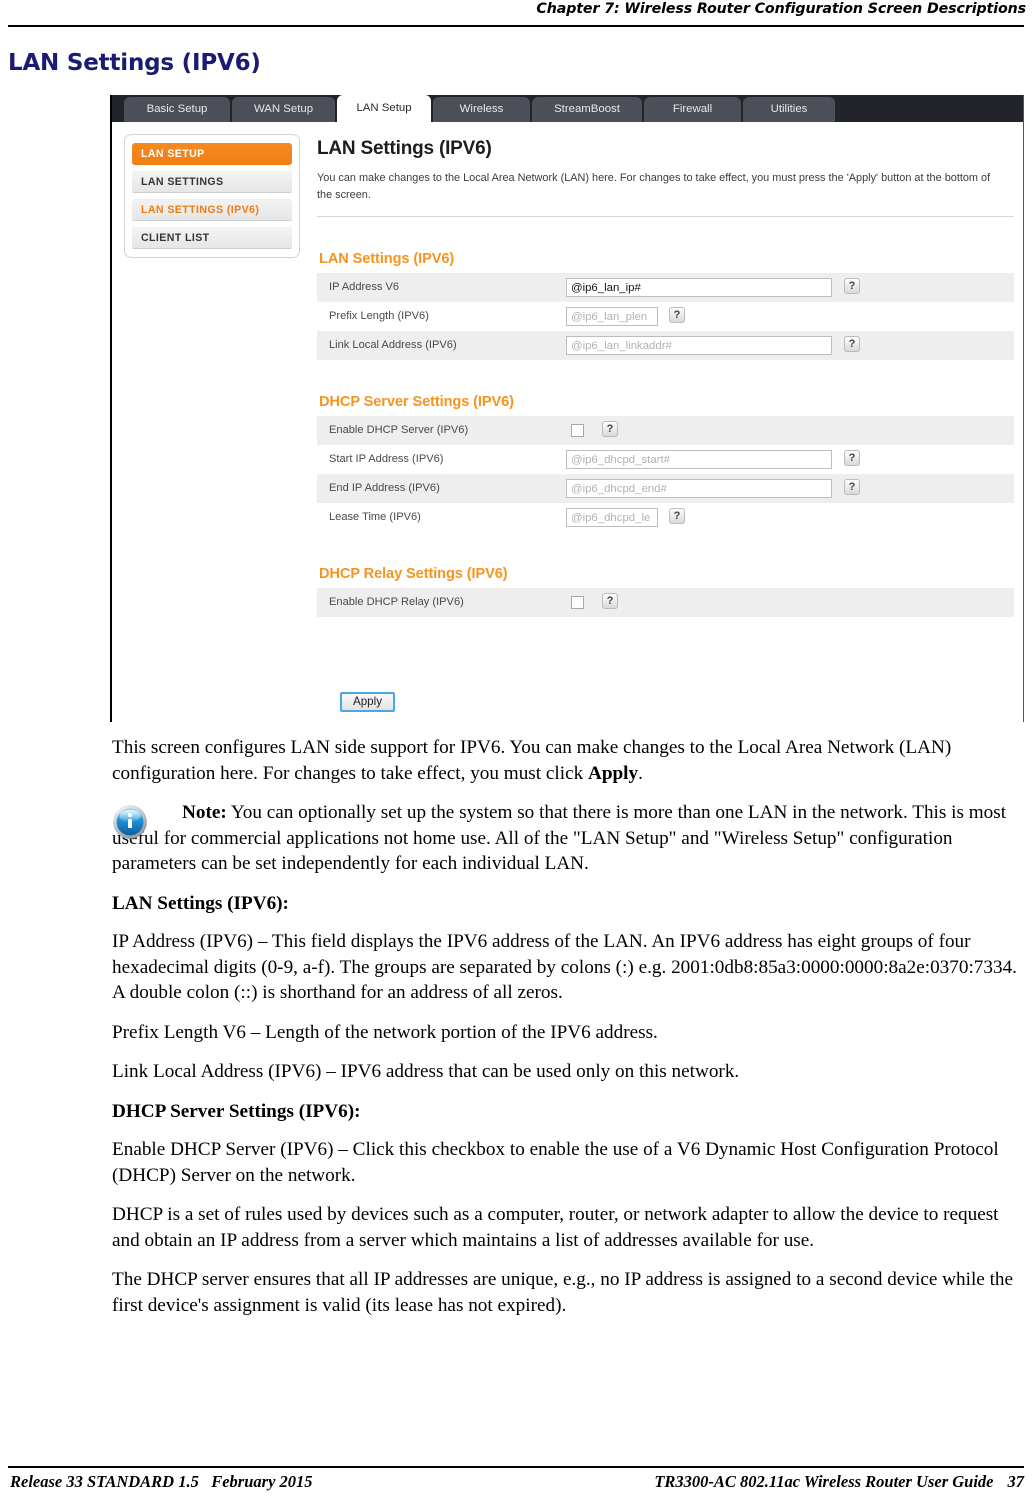 Image resolution: width=1032 pixels, height=1499 pixels. Describe the element at coordinates (481, 109) in the screenshot. I see `tab-wireless: Wireless` at that location.